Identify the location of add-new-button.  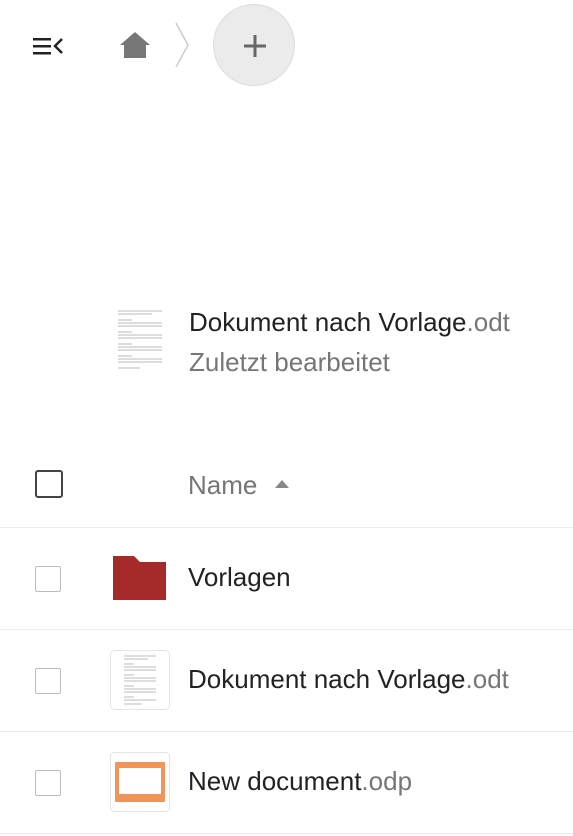
(254, 45).